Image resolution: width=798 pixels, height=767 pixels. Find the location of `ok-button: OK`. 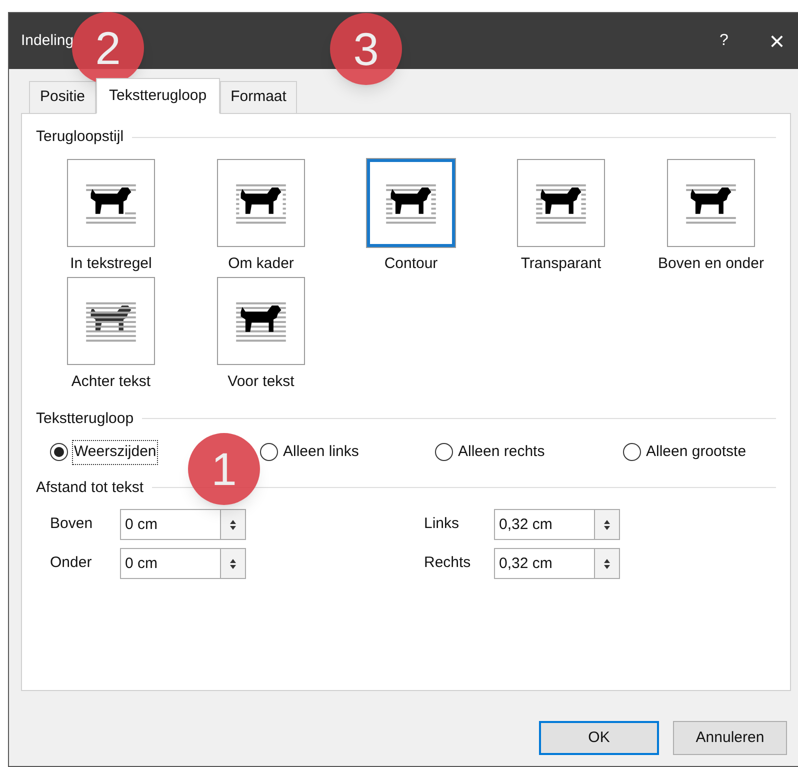

ok-button: OK is located at coordinates (599, 738).